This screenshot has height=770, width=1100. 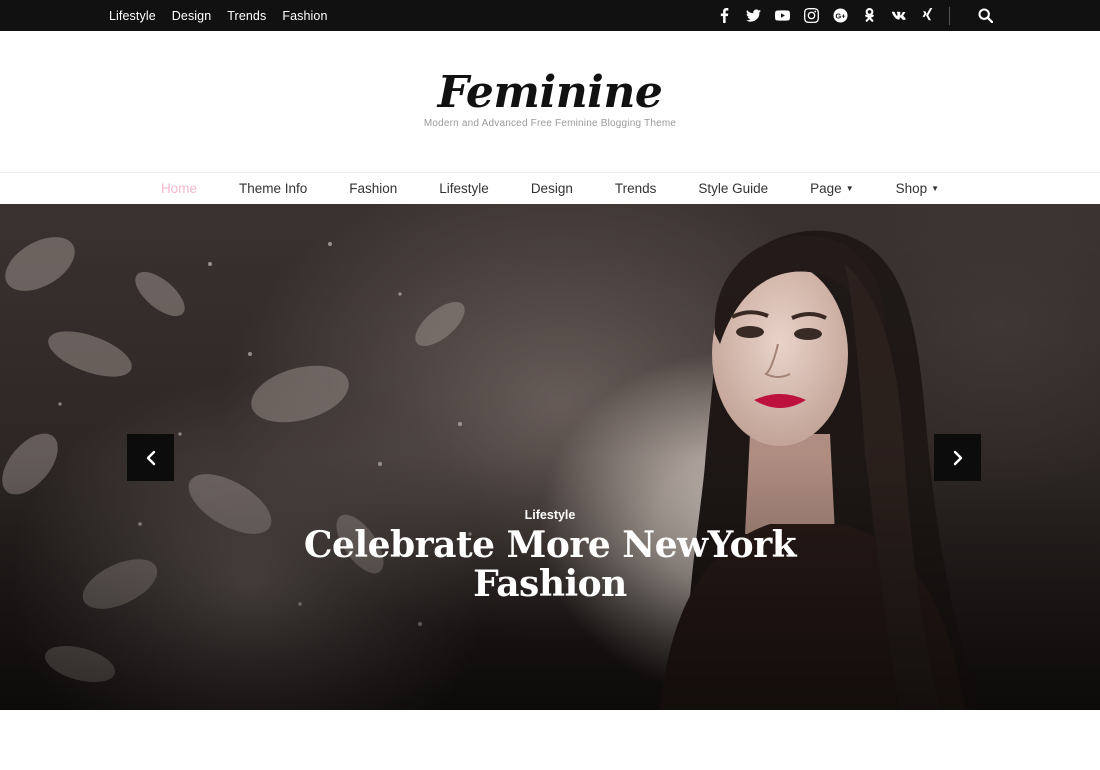 I want to click on twitter-icon, so click(x=753, y=15).